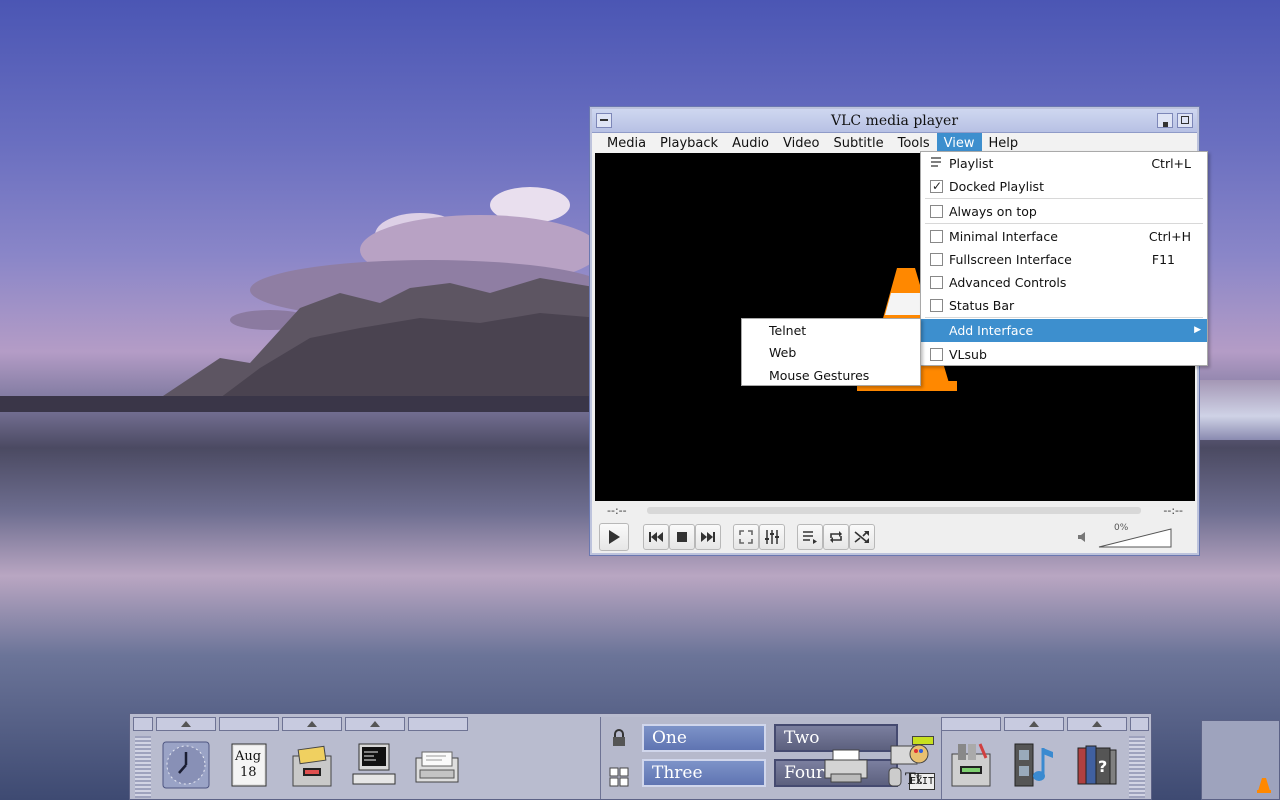 Image resolution: width=1280 pixels, height=800 pixels. I want to click on submenu-item-web: Web, so click(831, 352).